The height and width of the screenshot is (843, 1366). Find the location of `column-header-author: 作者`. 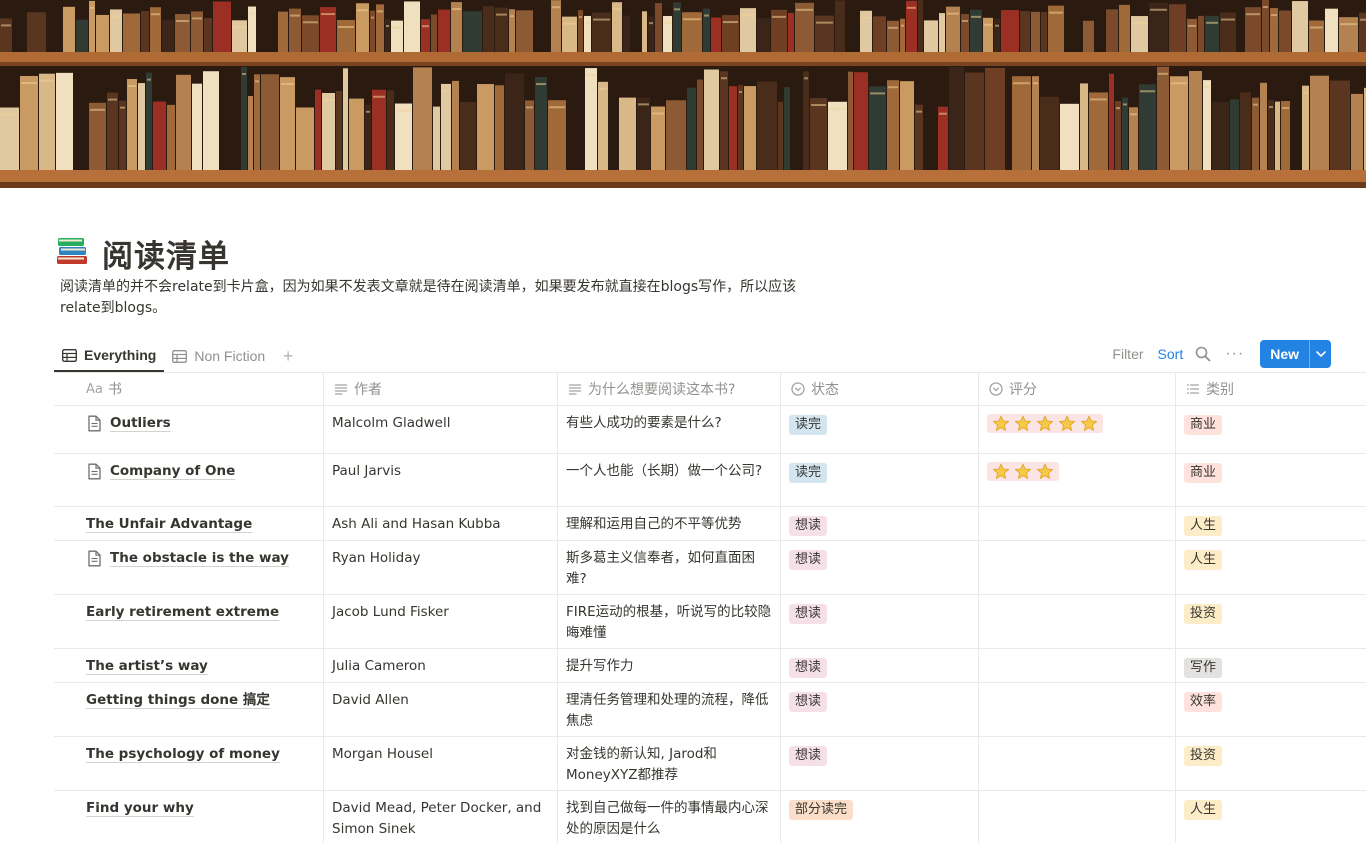

column-header-author: 作者 is located at coordinates (441, 389).